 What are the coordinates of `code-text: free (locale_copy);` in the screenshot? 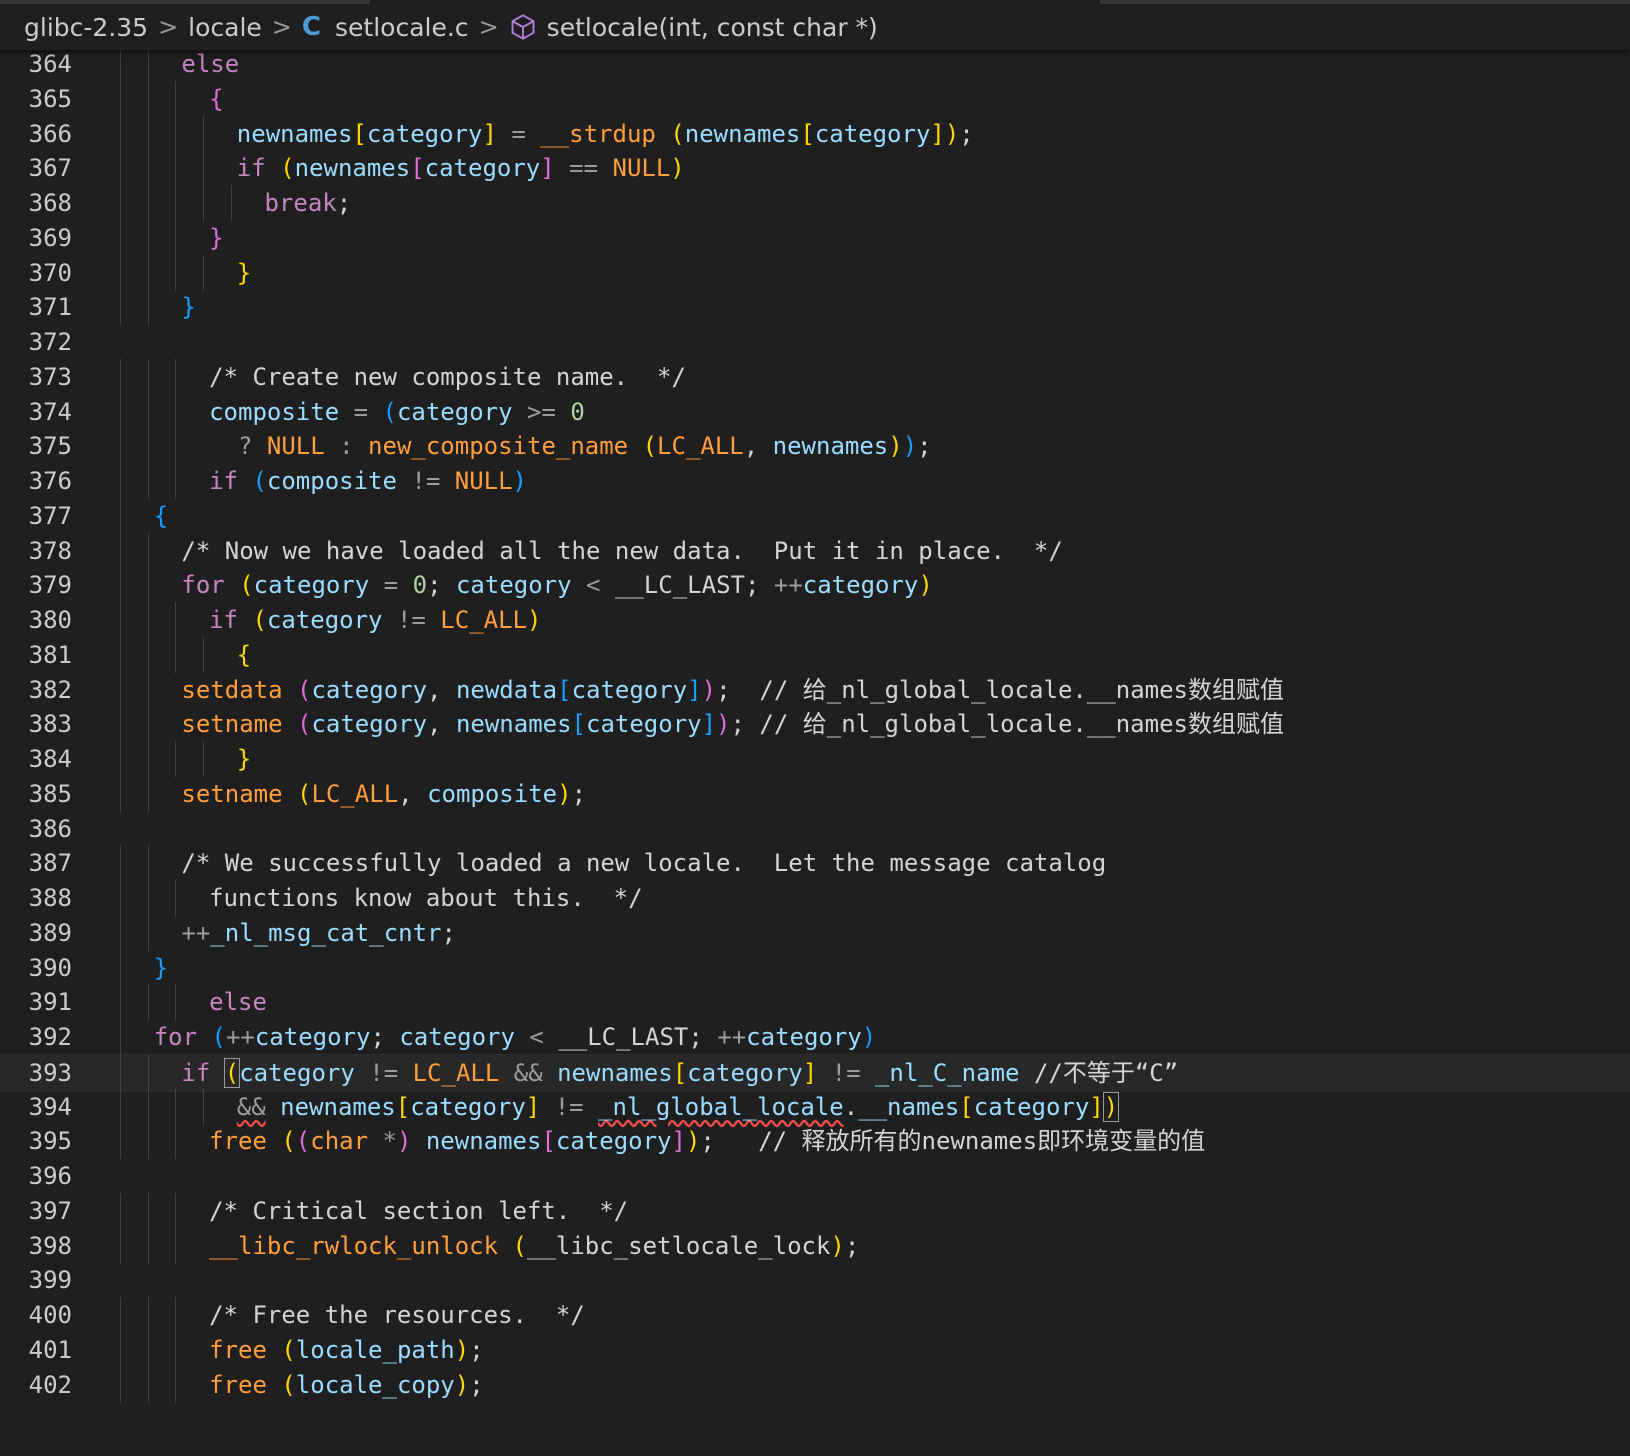 It's located at (346, 1385).